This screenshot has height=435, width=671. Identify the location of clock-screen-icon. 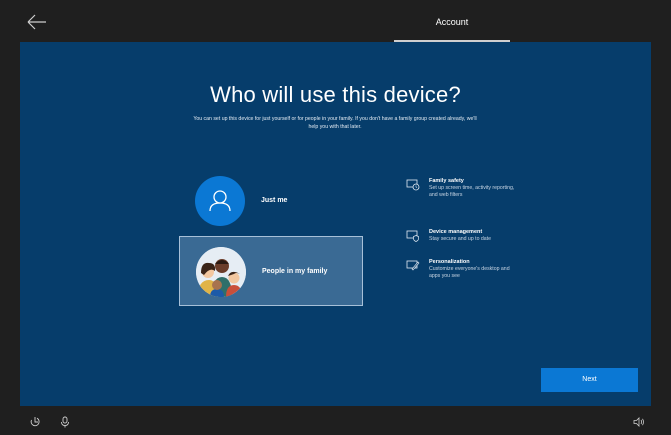
(413, 185).